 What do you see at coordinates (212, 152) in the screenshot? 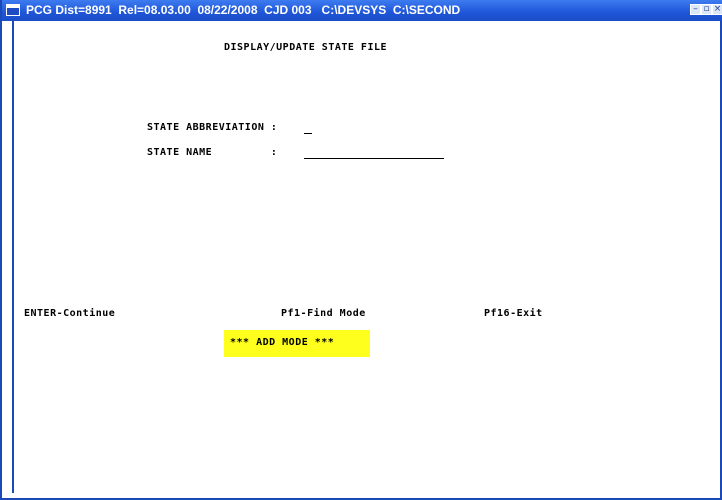
I see `state-name-label: STATE NAME :` at bounding box center [212, 152].